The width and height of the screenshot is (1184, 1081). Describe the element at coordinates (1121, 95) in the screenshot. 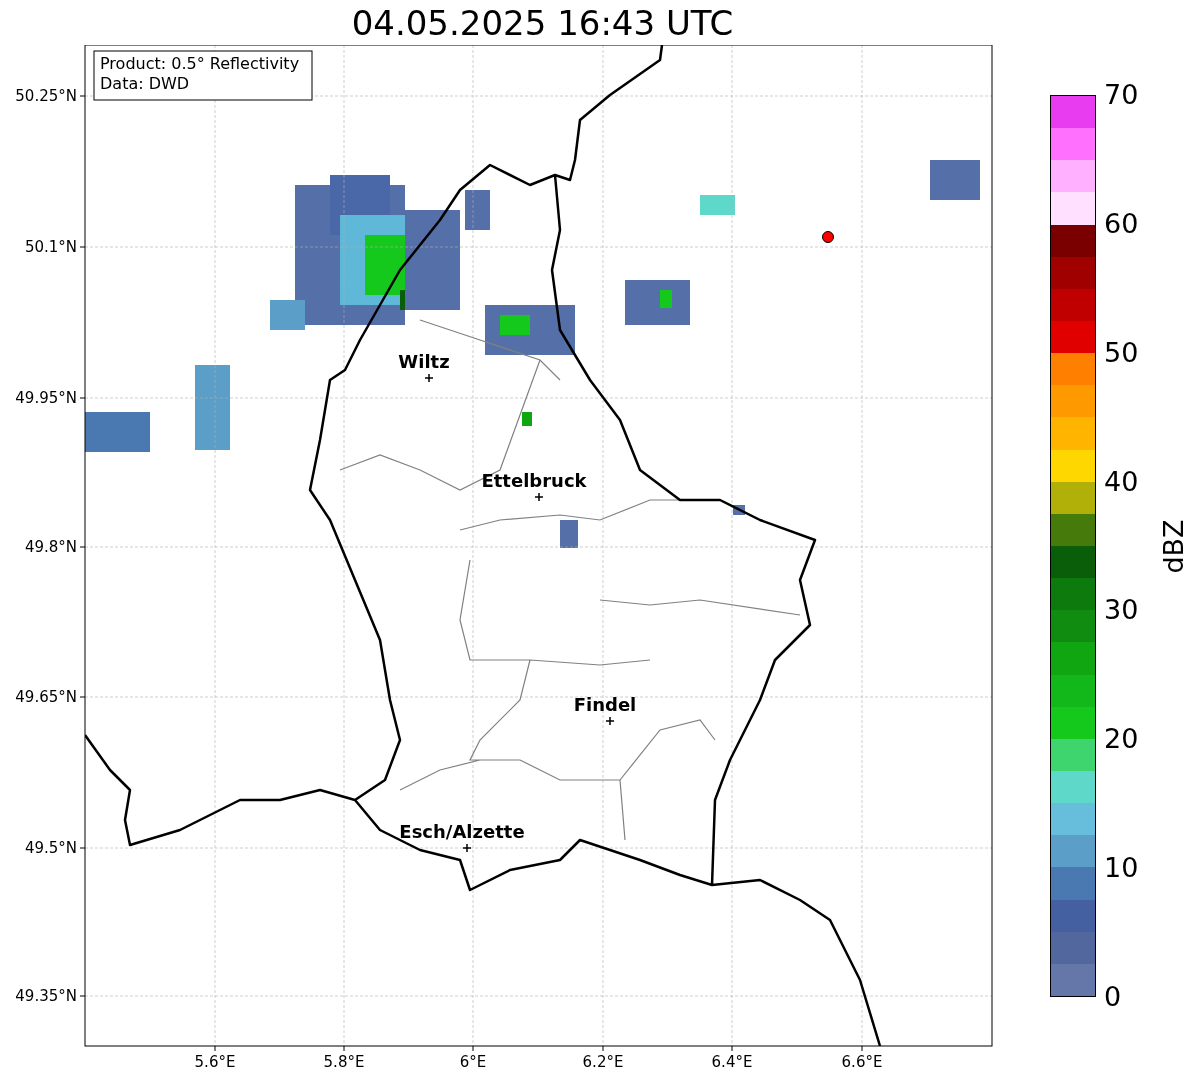

I see `colorbar-tick-label: 70` at that location.